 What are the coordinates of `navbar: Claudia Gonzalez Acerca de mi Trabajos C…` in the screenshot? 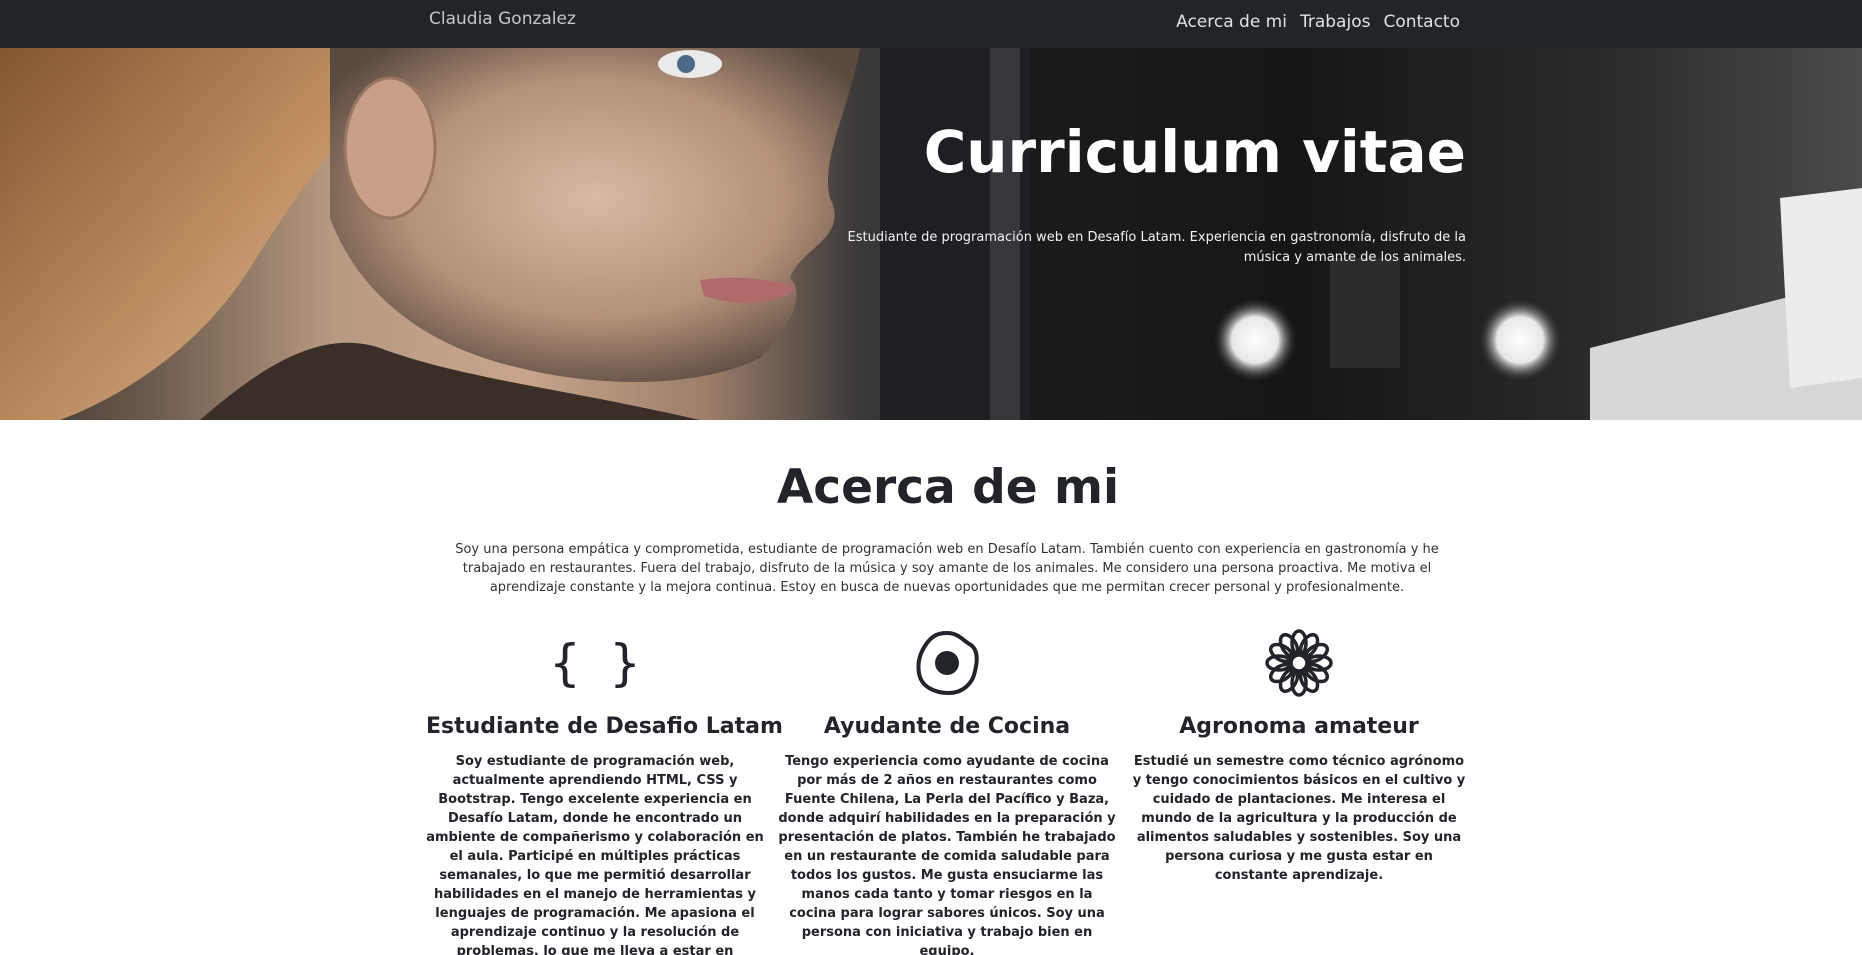 It's located at (931, 24).